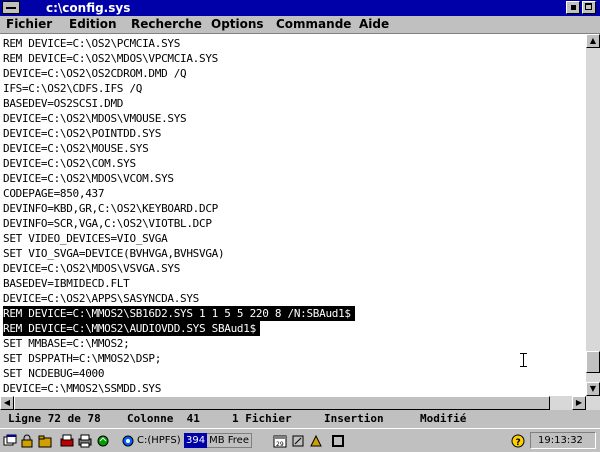 This screenshot has width=600, height=452. Describe the element at coordinates (166, 24) in the screenshot. I see `menu-recherche: Recherche` at that location.